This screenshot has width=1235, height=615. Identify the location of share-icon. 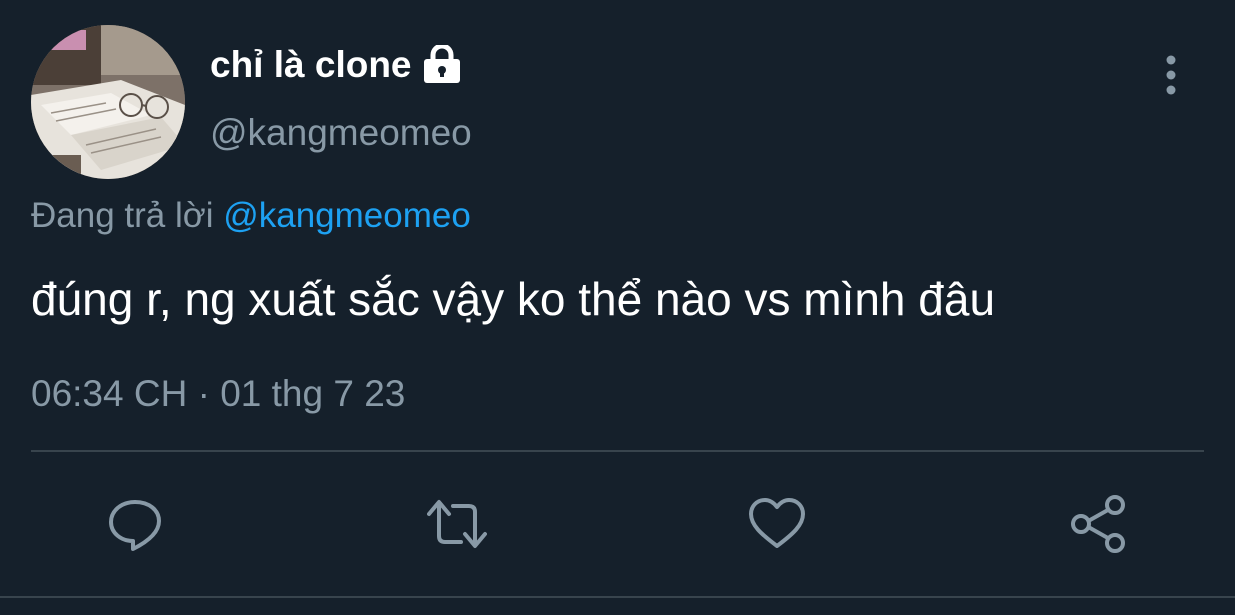
(1098, 524).